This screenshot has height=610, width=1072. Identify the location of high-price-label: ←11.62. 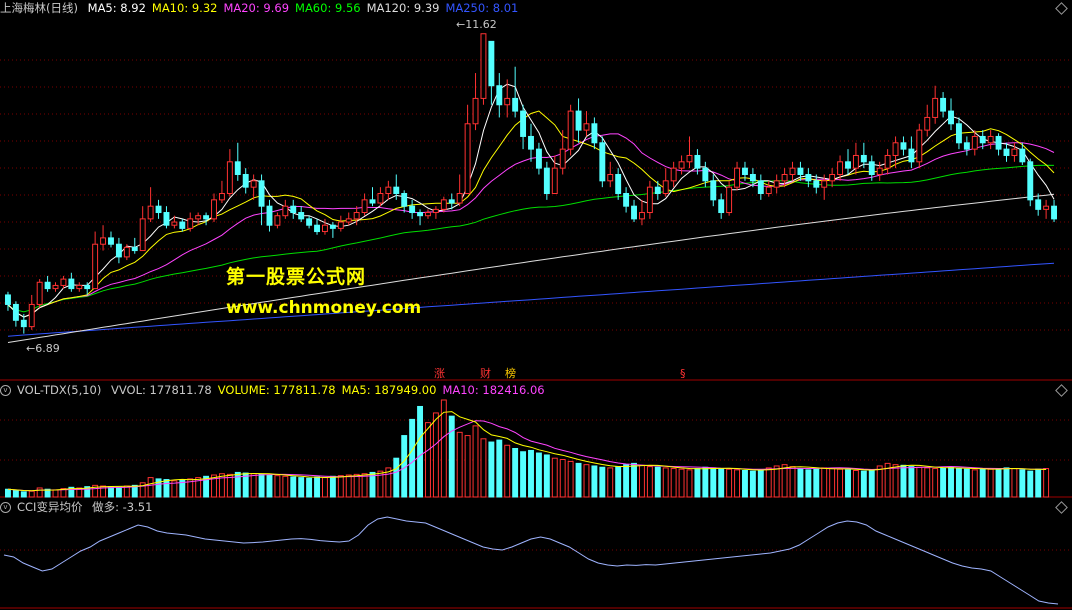
(476, 24).